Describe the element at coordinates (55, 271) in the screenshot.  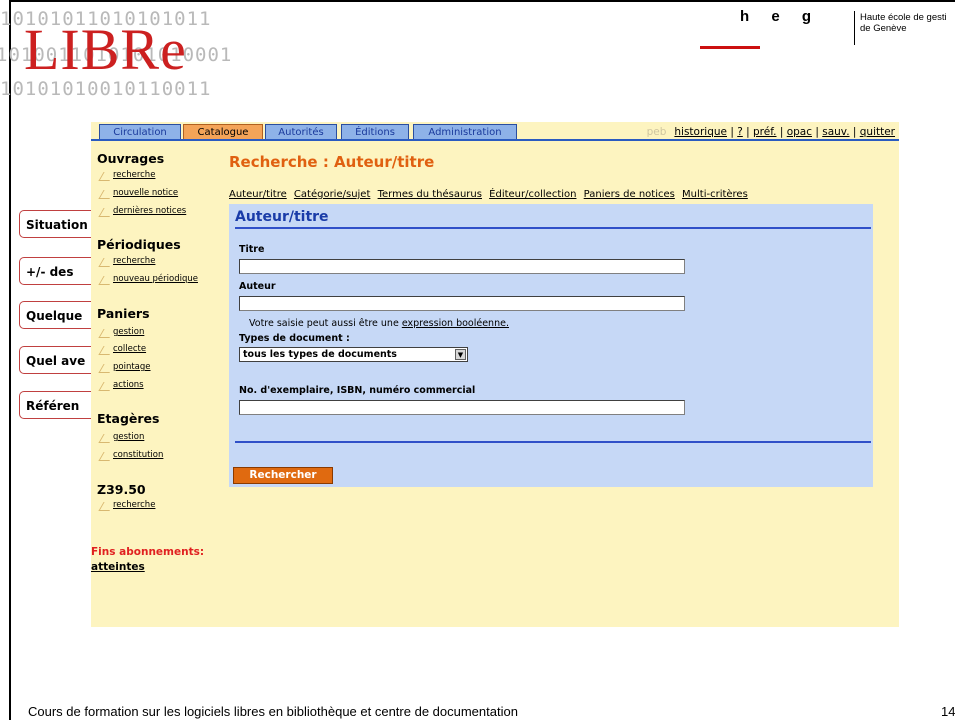
I see `side-button-des: +/- des` at that location.